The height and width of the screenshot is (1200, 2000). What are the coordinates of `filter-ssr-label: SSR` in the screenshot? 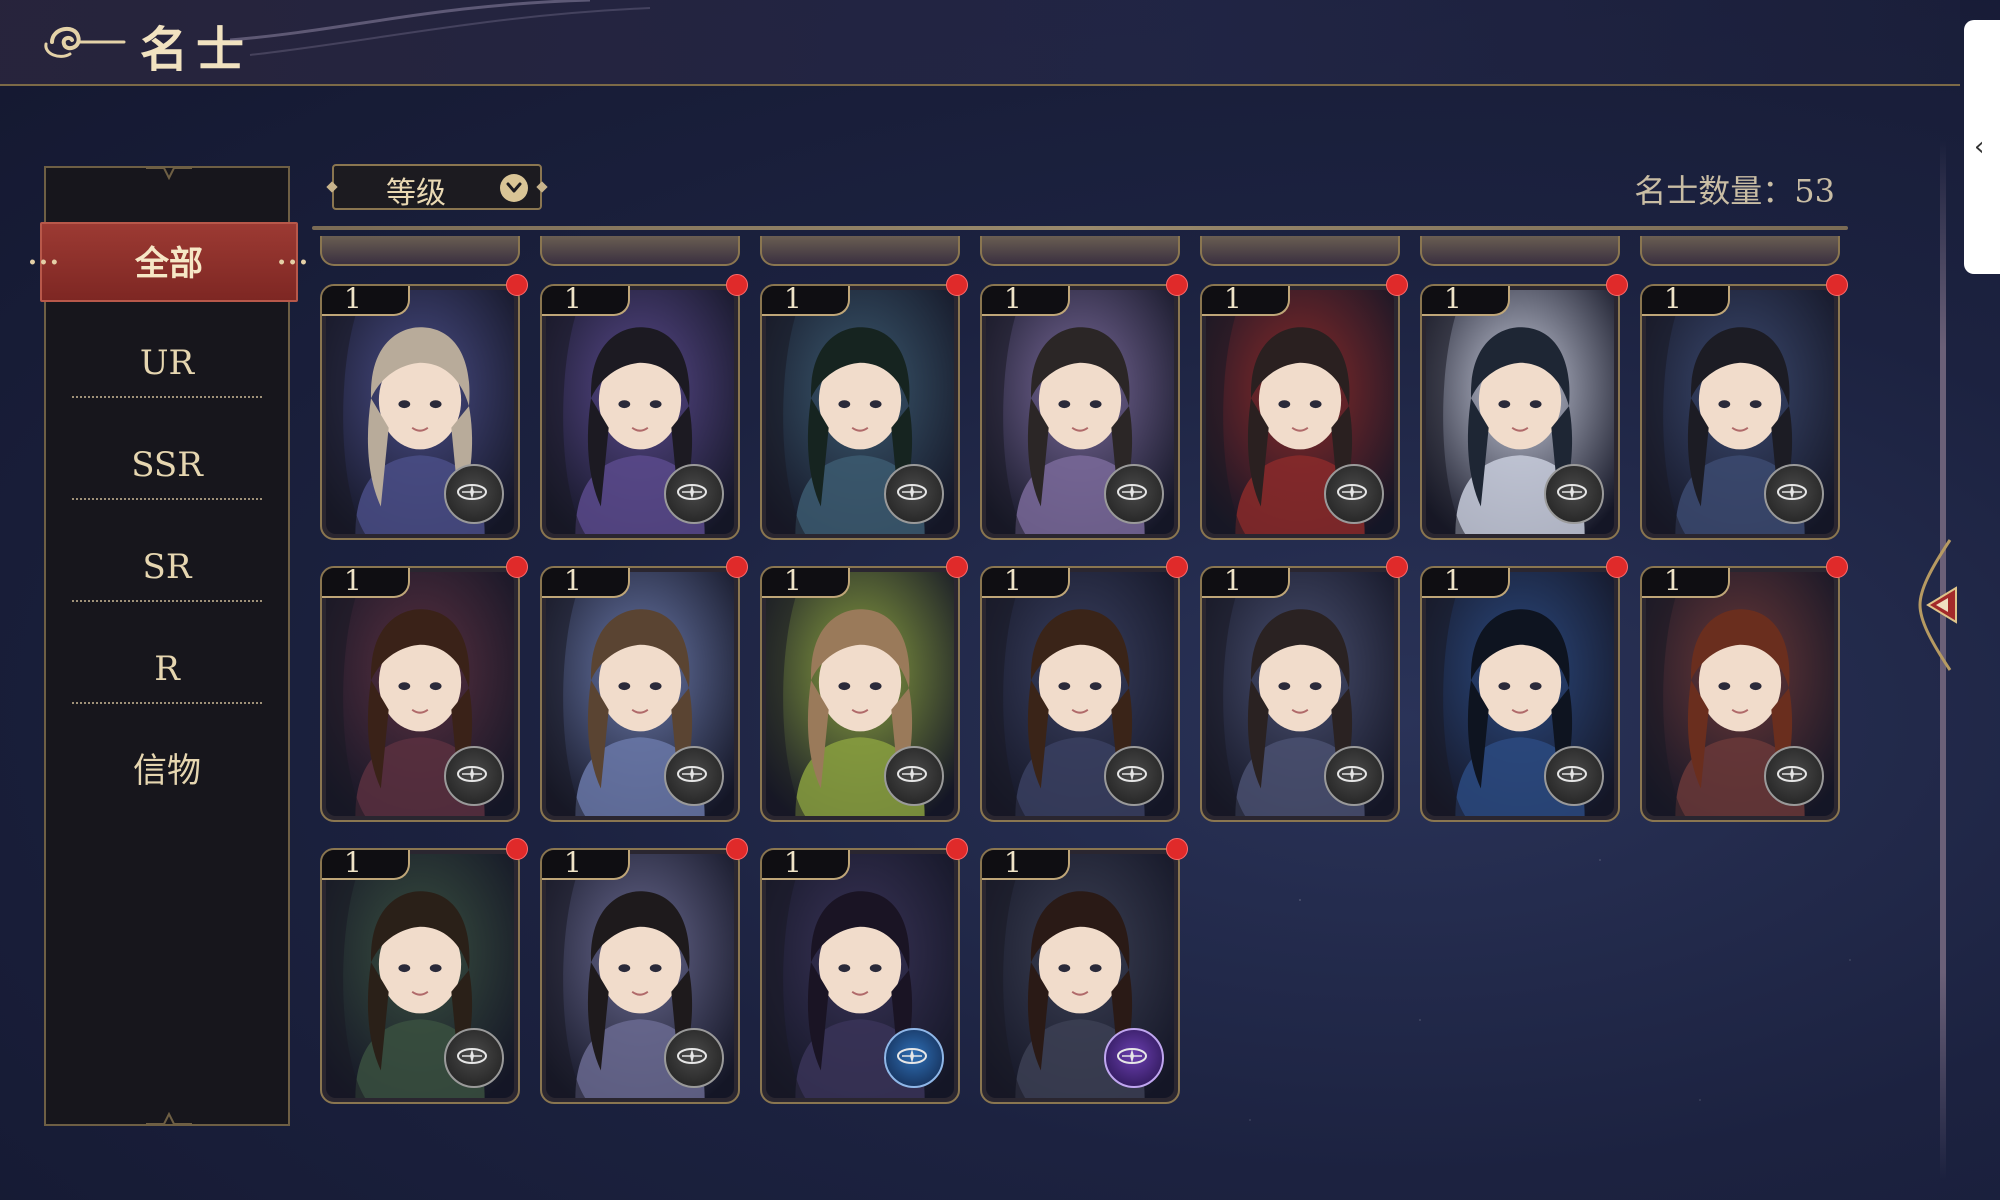 It's located at (167, 465).